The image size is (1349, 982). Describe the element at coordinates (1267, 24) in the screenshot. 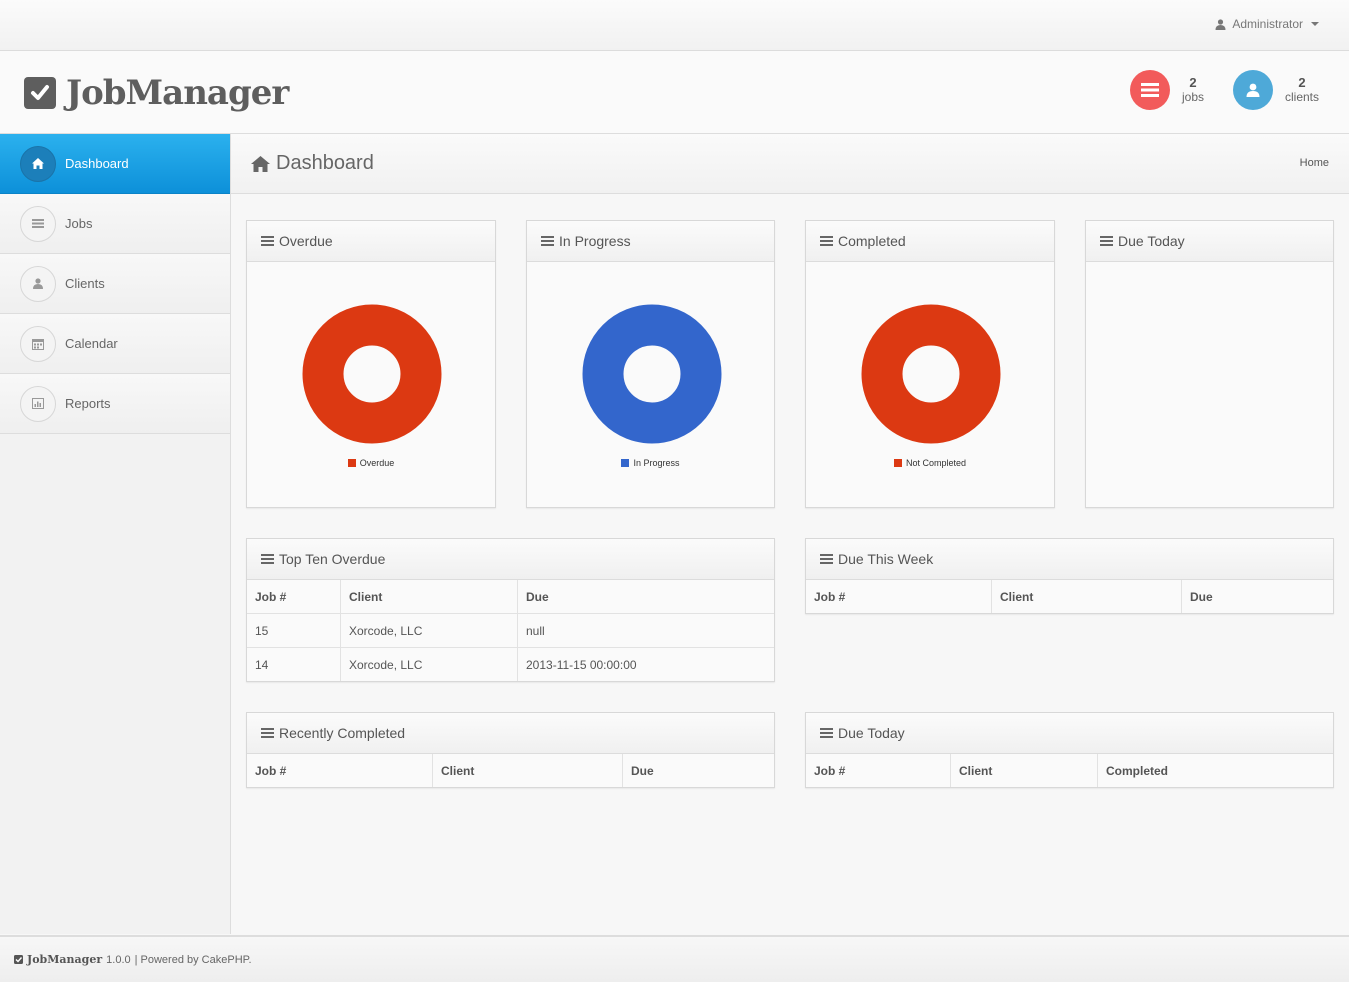

I see `user-menu: Administrator` at that location.